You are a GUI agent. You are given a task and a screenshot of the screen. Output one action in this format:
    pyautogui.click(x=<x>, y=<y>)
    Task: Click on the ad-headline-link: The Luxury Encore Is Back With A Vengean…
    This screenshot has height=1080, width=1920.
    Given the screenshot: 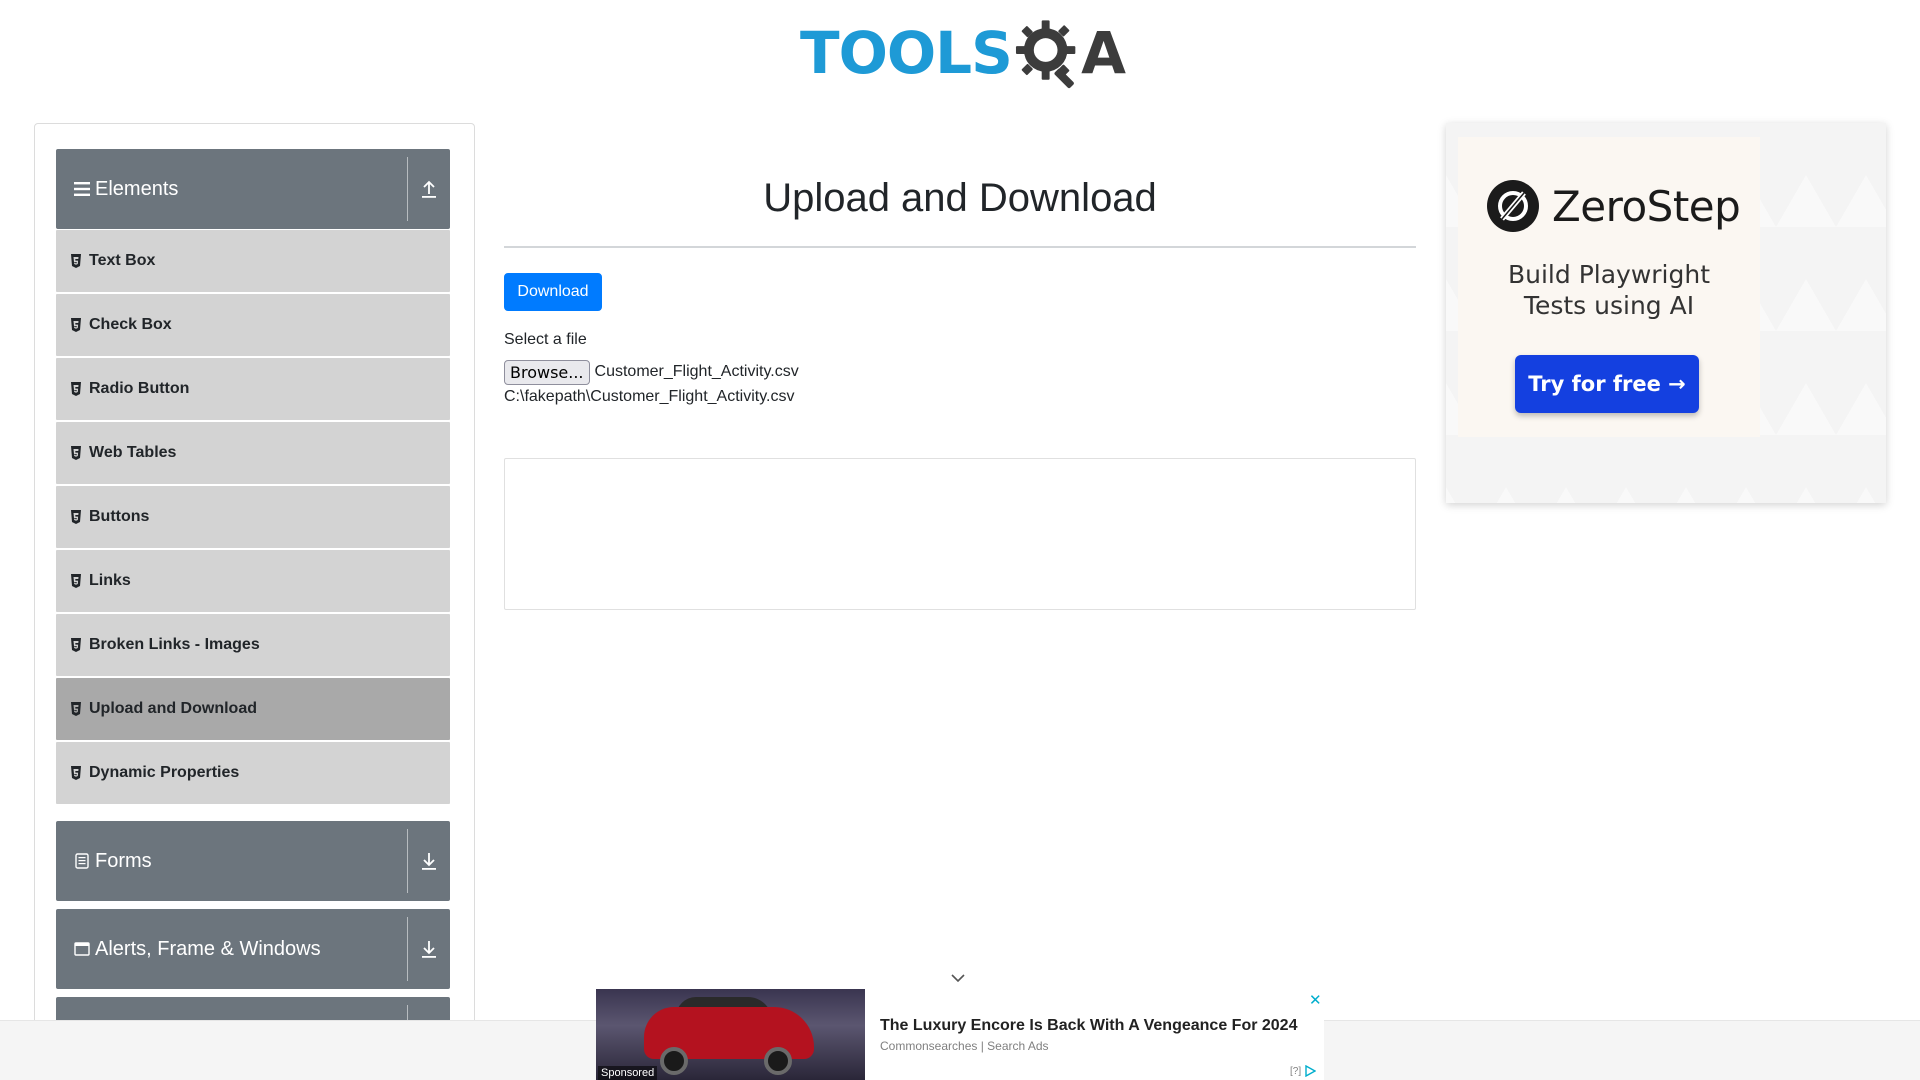 What is the action you would take?
    pyautogui.click(x=1088, y=1026)
    